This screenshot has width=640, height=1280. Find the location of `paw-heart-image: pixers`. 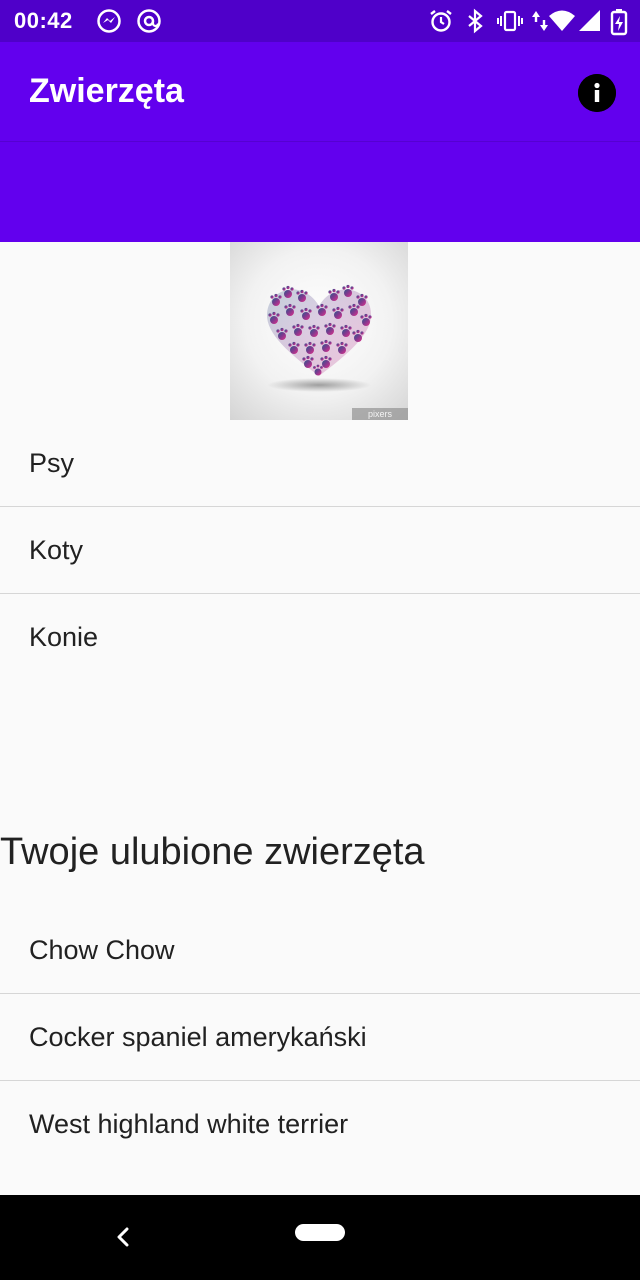

paw-heart-image: pixers is located at coordinates (319, 331).